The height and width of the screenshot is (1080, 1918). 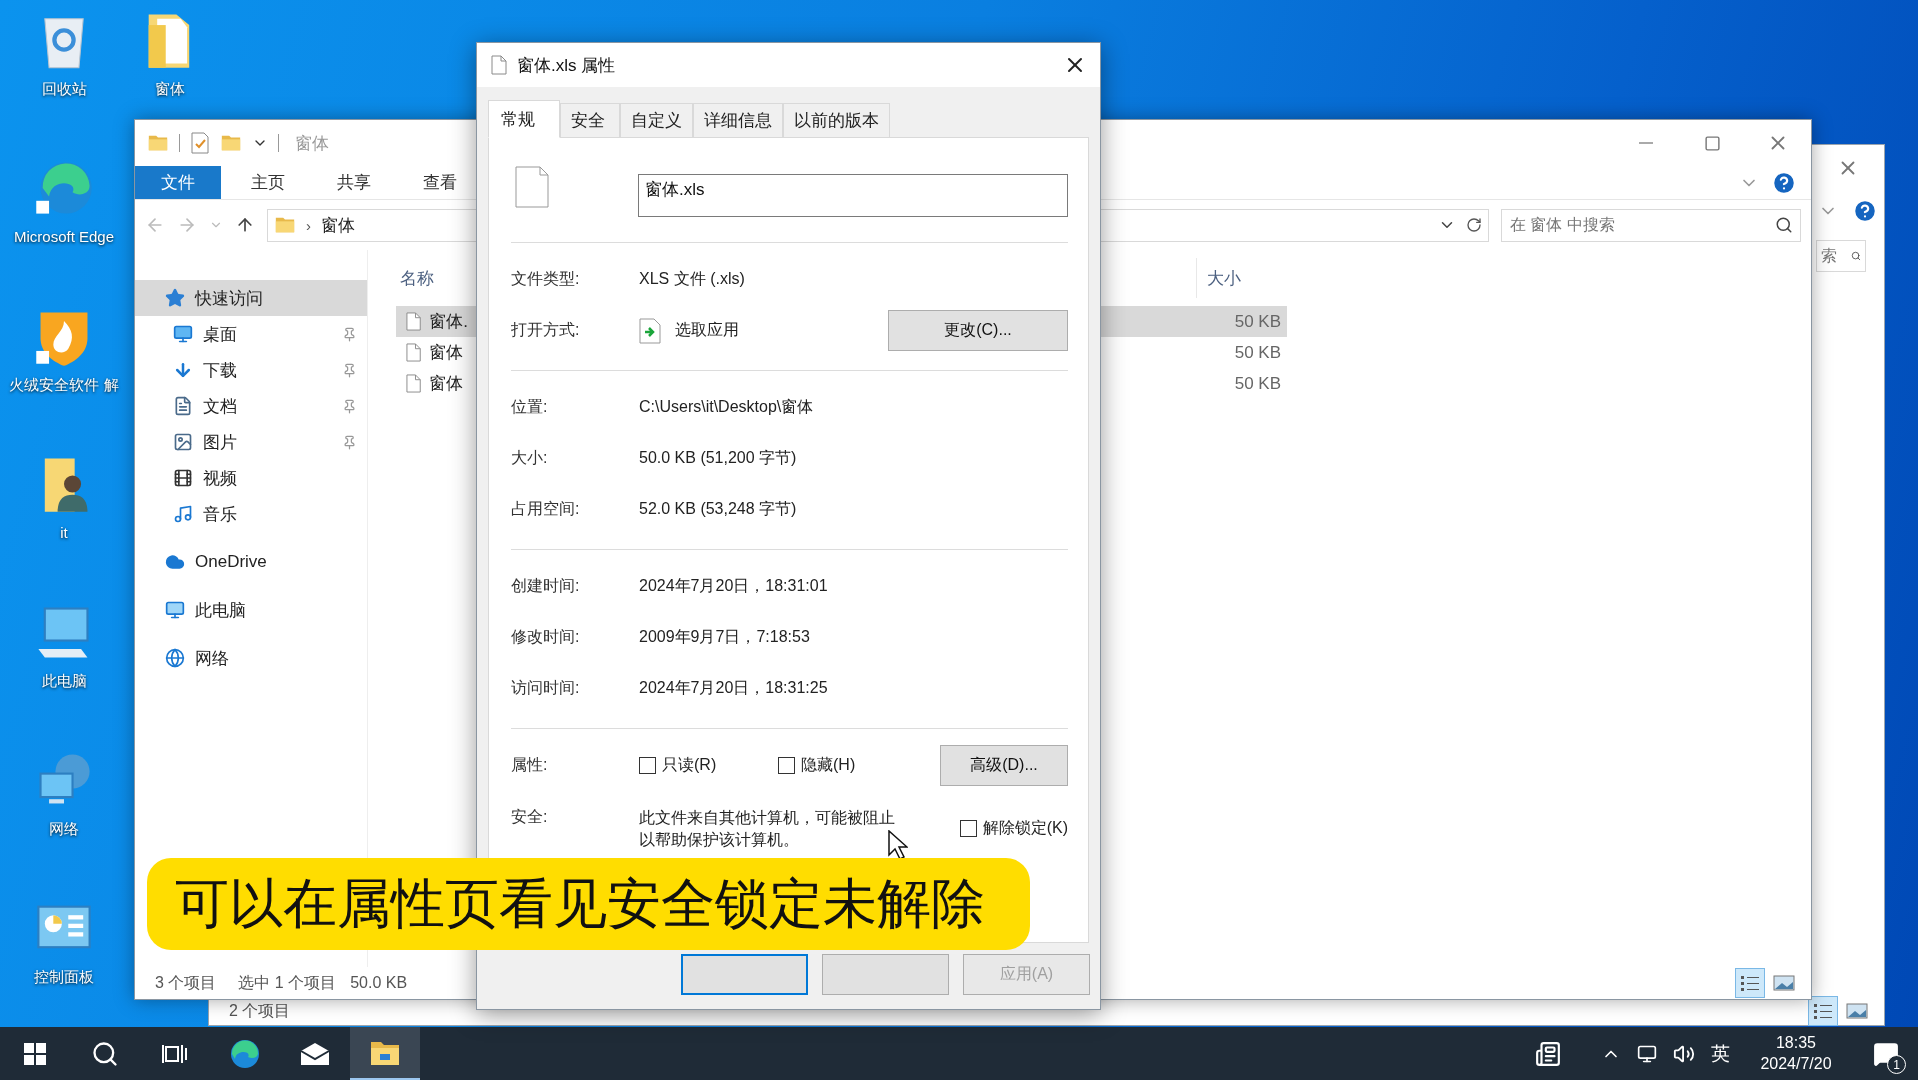 I want to click on tab: 以前的版本, so click(x=836, y=120).